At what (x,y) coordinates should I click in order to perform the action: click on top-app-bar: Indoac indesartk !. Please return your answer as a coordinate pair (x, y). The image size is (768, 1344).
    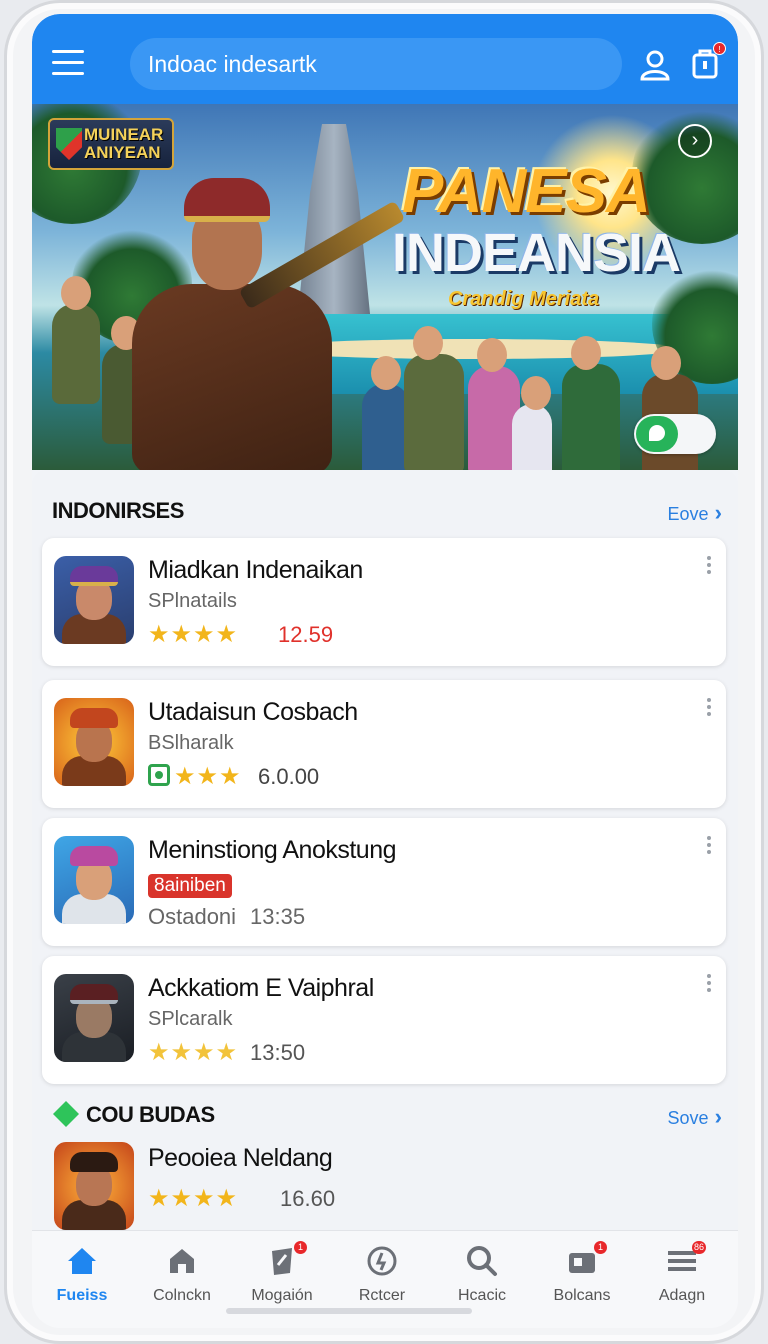
    Looking at the image, I should click on (385, 59).